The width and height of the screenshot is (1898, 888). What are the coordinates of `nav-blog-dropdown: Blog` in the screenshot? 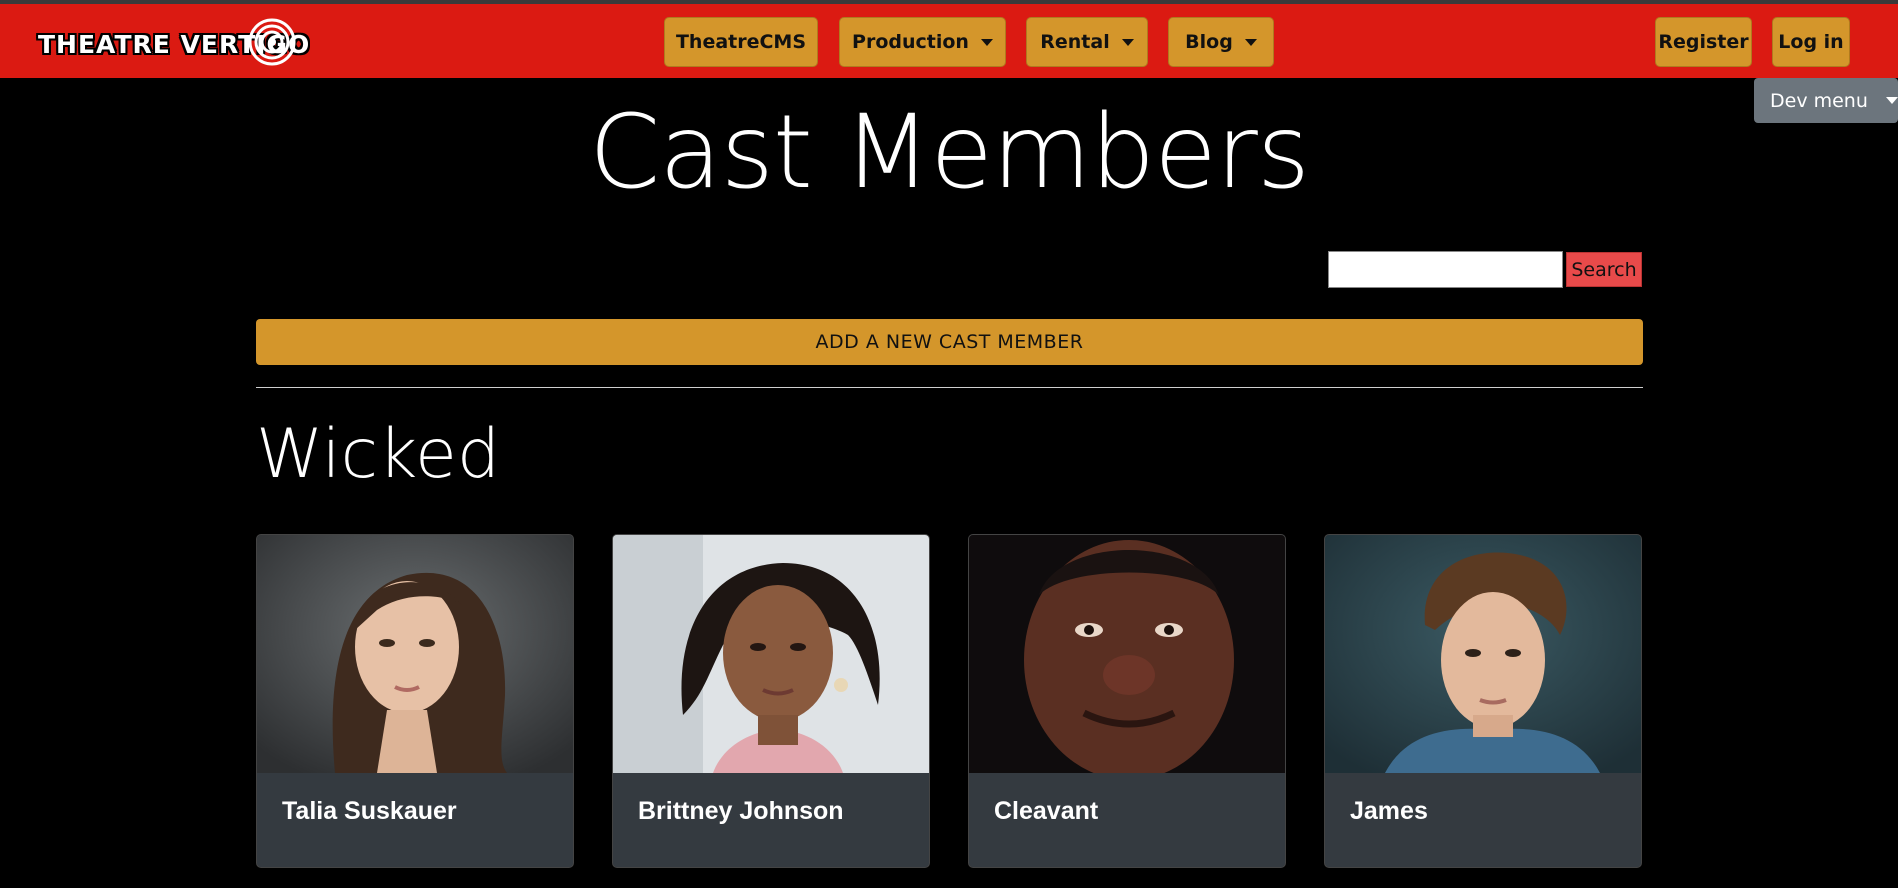 It's located at (1221, 42).